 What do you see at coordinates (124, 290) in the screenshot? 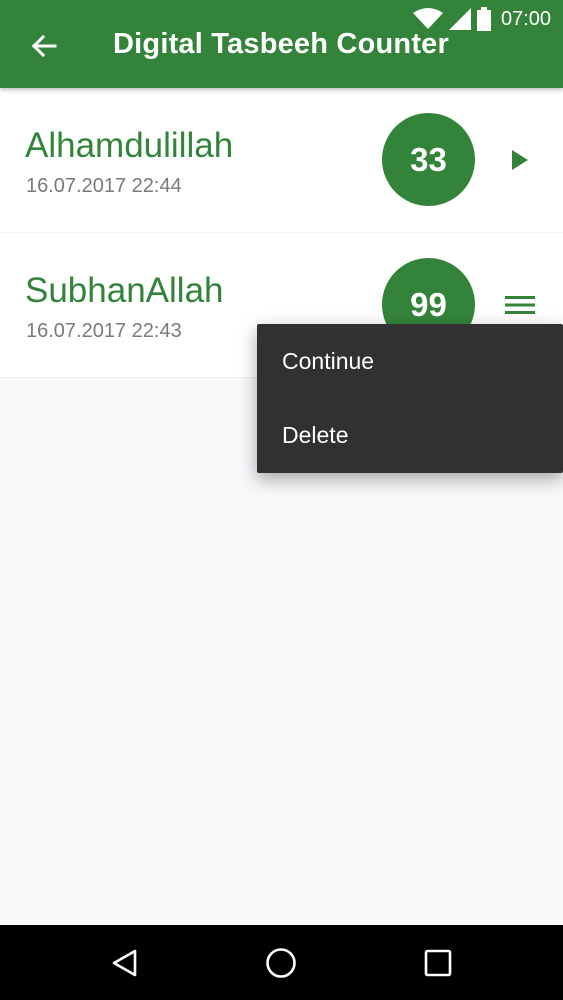
I see `item-name: SubhanAllah` at bounding box center [124, 290].